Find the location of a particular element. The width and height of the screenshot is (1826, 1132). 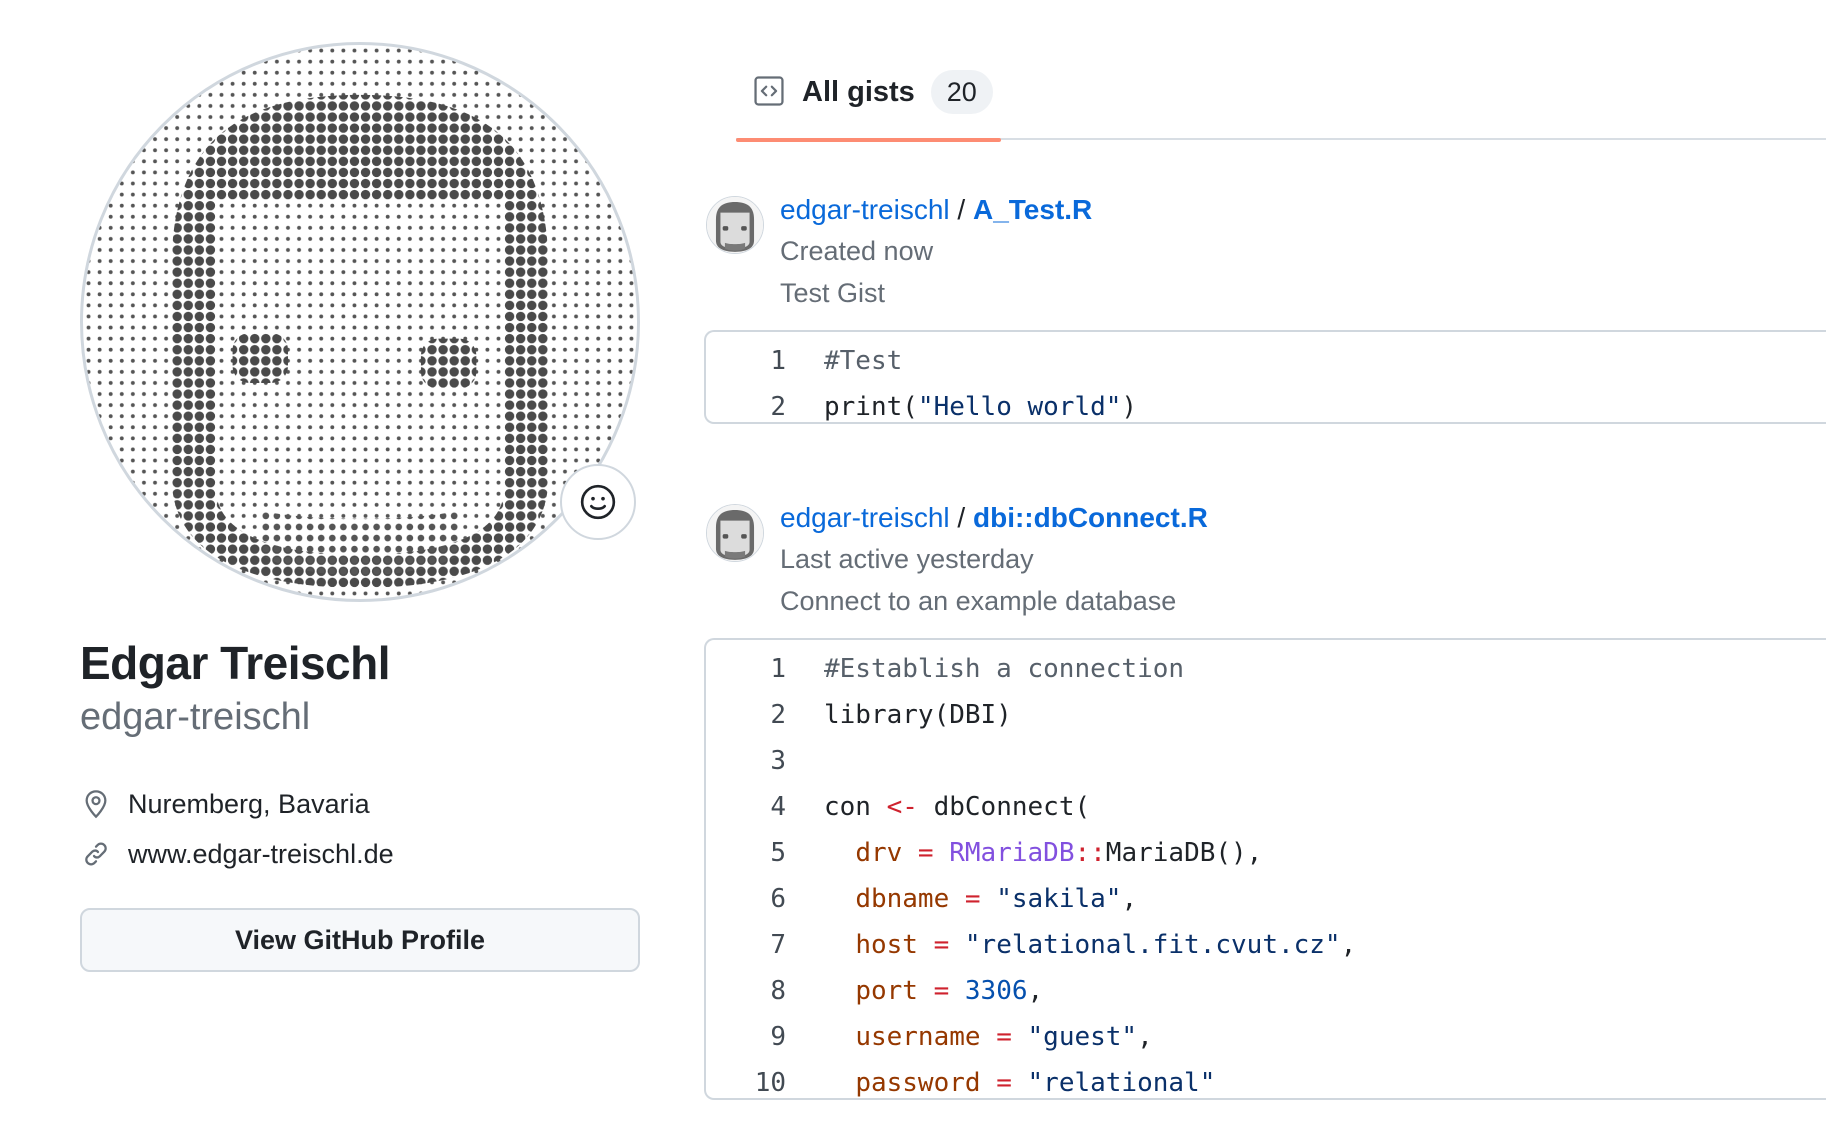

code-line: 6 dbname = "sakila", is located at coordinates (1266, 899).